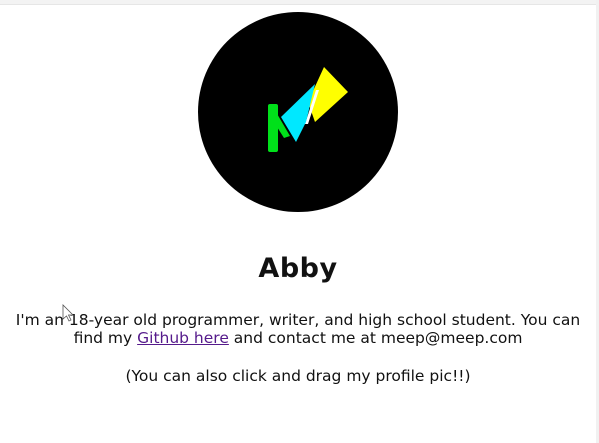 This screenshot has width=599, height=443. What do you see at coordinates (299, 2) in the screenshot?
I see `top-border` at bounding box center [299, 2].